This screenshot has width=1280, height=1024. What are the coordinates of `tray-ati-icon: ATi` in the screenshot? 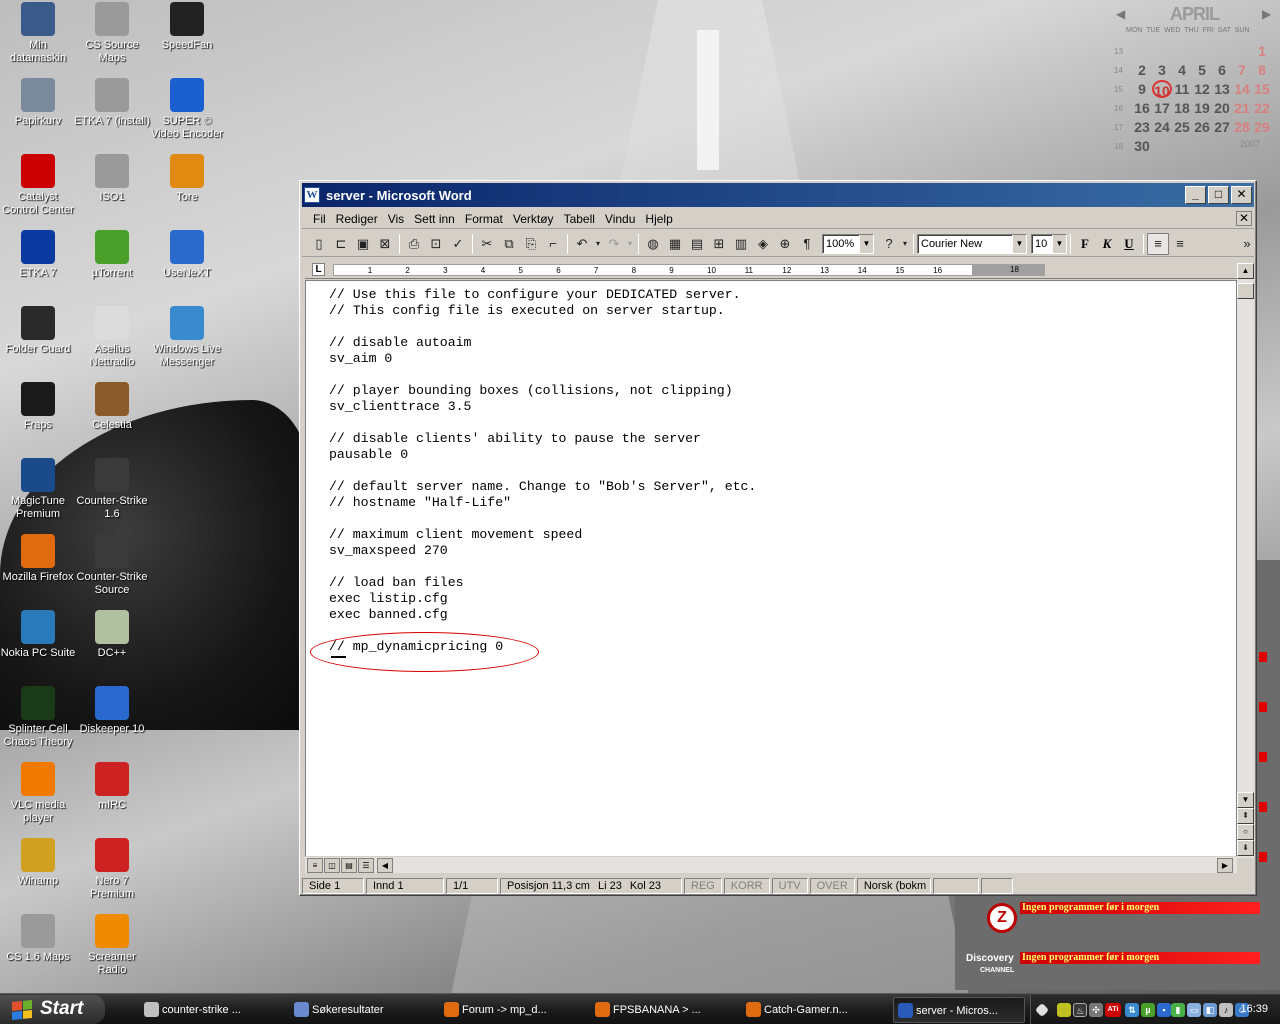 It's located at (1113, 1010).